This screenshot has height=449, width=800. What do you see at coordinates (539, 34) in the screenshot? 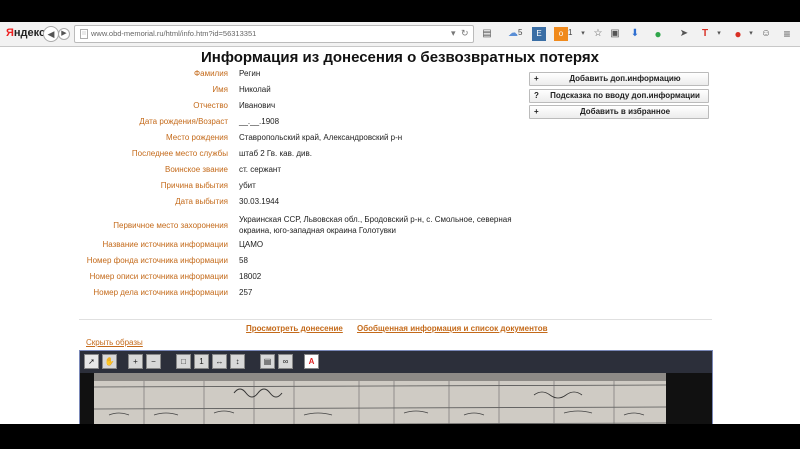
I see `extension-icon: Е` at bounding box center [539, 34].